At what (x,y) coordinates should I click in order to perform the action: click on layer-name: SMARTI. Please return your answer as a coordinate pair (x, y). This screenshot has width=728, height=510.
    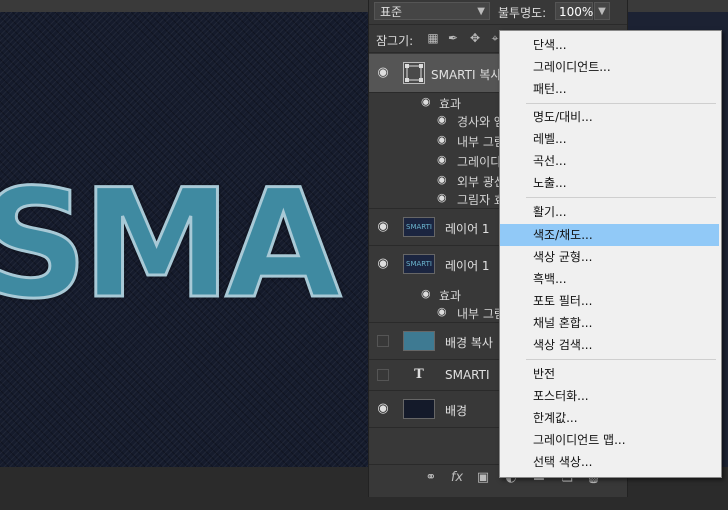
    Looking at the image, I should click on (467, 375).